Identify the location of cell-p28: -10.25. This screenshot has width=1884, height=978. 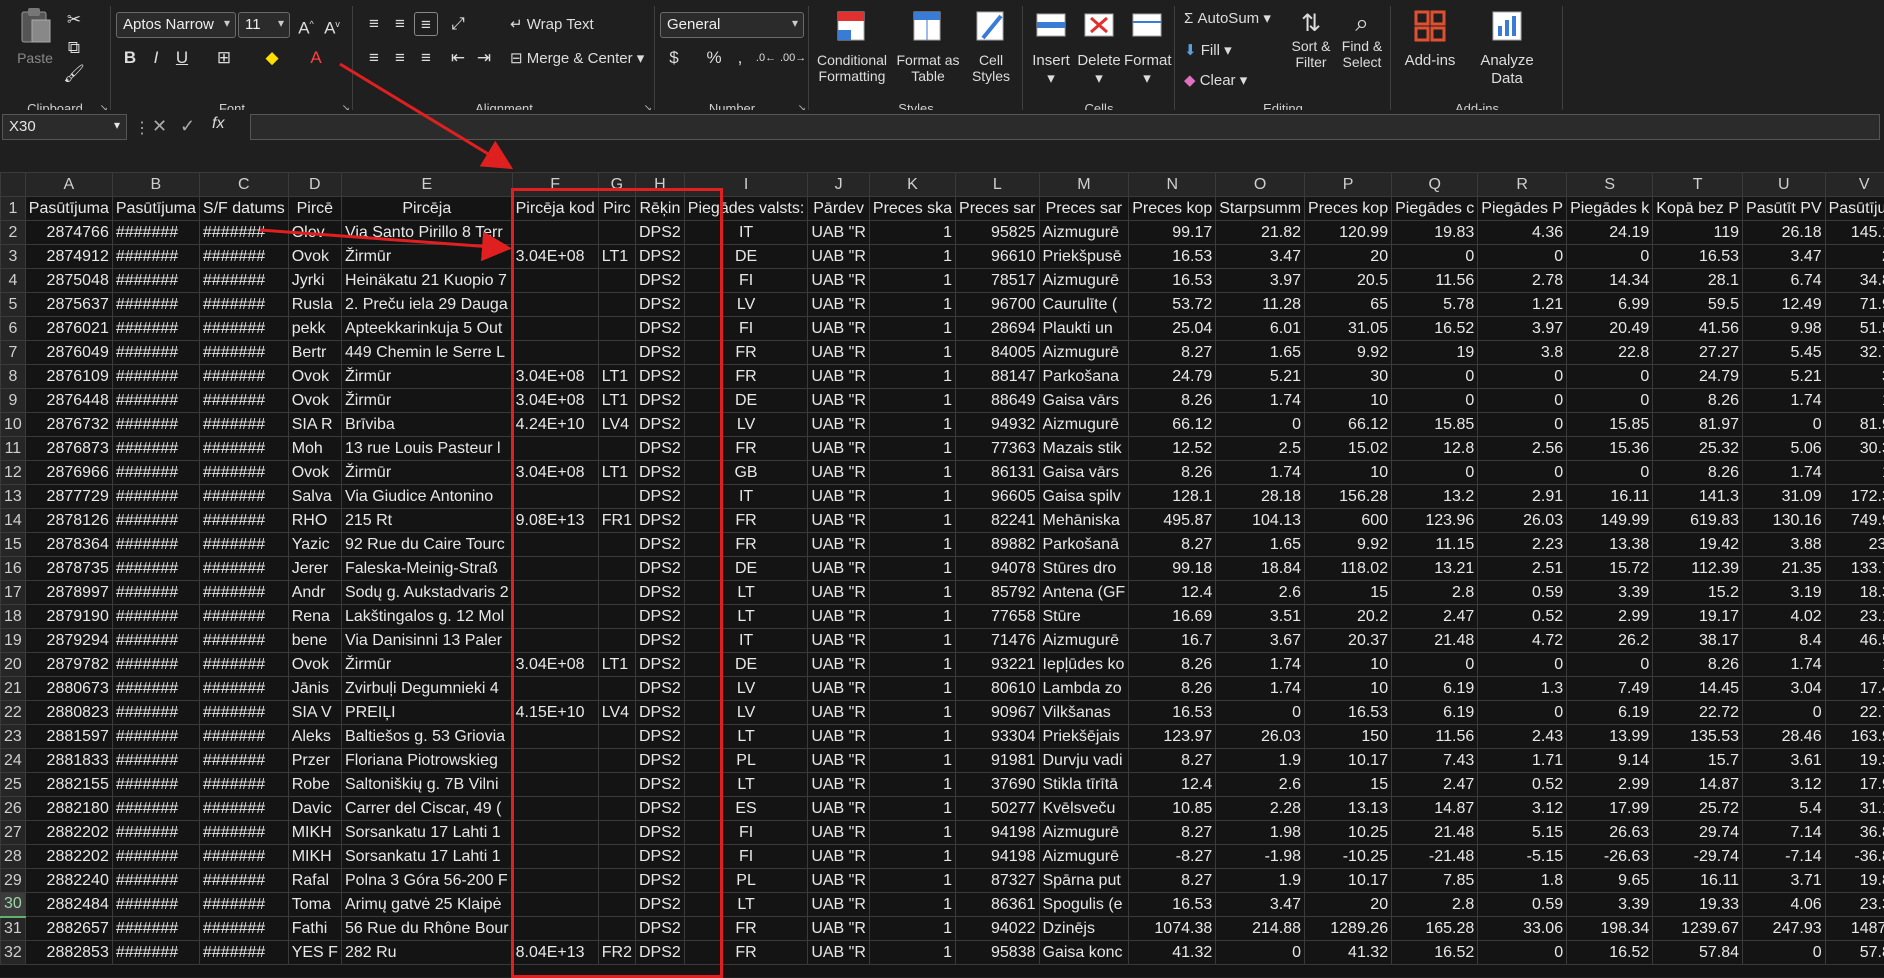
(1348, 857).